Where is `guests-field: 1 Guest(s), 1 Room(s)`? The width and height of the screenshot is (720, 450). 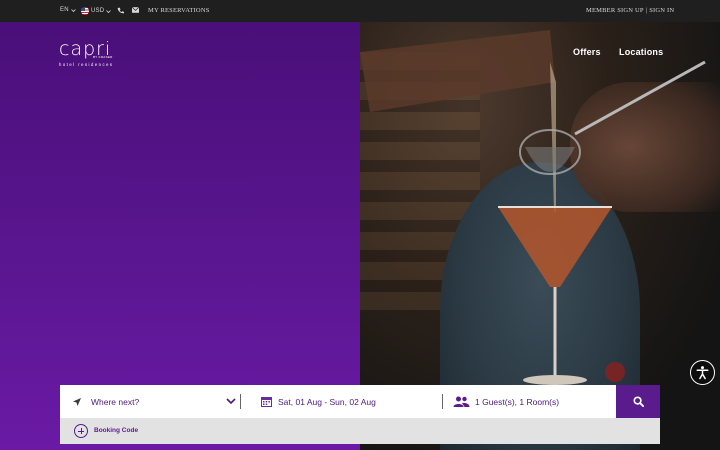
guests-field: 1 Guest(s), 1 Room(s) is located at coordinates (533, 401).